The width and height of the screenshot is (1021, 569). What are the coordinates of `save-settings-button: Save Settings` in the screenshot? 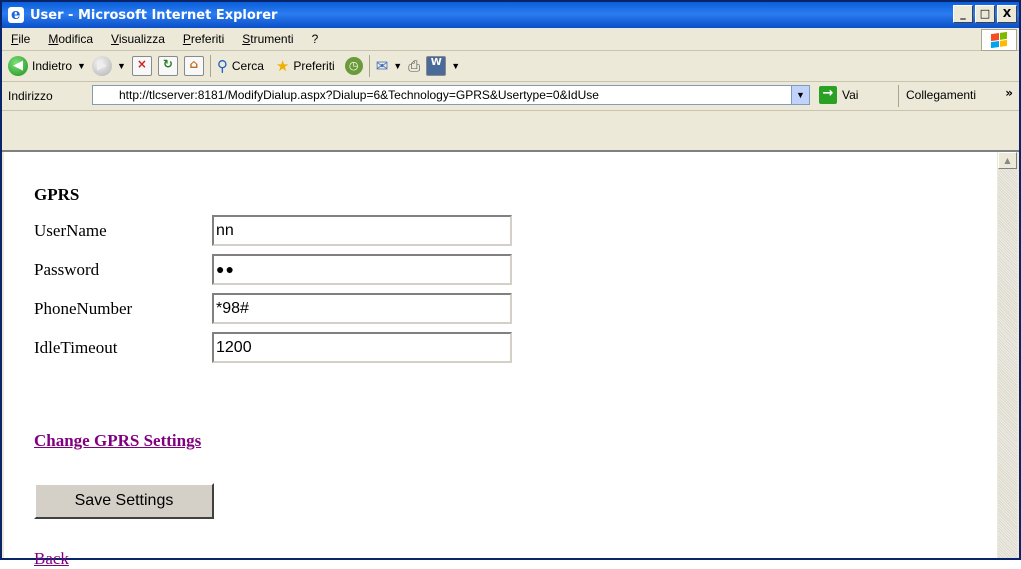 It's located at (124, 501).